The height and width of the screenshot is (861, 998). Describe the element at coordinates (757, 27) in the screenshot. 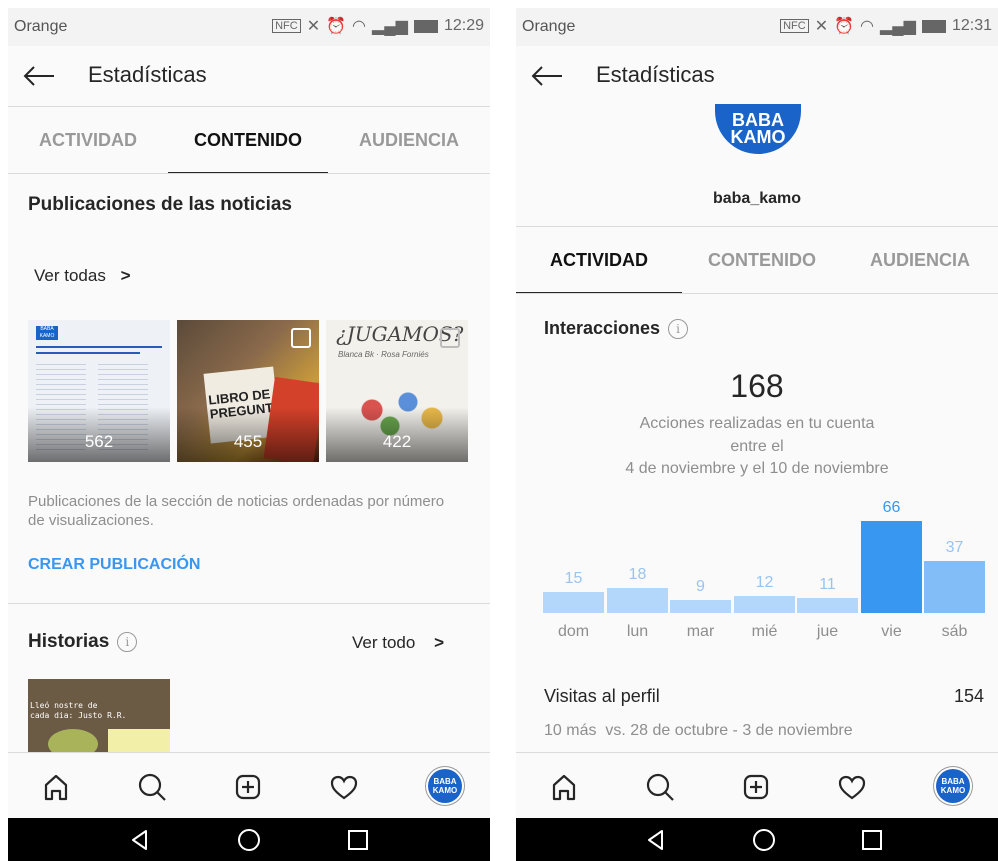

I see `status-bar: Orange NFC ✕ ⏰ ◠ ▂▄▆ 12:31` at that location.